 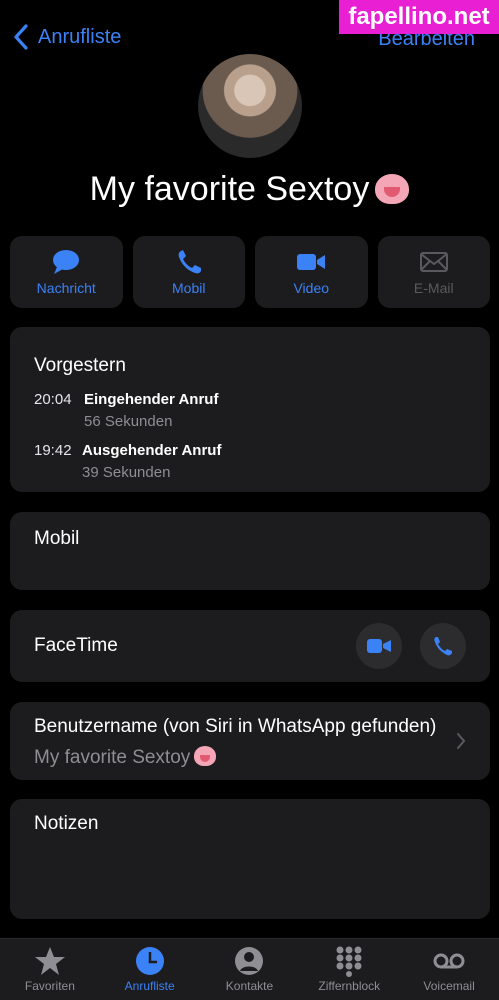 What do you see at coordinates (249, 30) in the screenshot?
I see `navigation-bar: Anrufliste Bearbeiten fapellino.net` at bounding box center [249, 30].